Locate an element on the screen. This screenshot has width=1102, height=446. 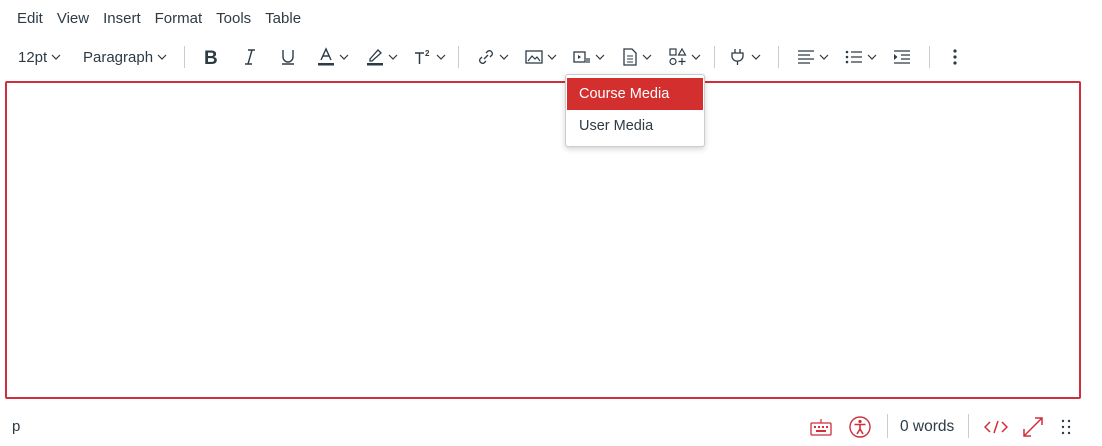
block-format-value: Paragraph is located at coordinates (118, 57).